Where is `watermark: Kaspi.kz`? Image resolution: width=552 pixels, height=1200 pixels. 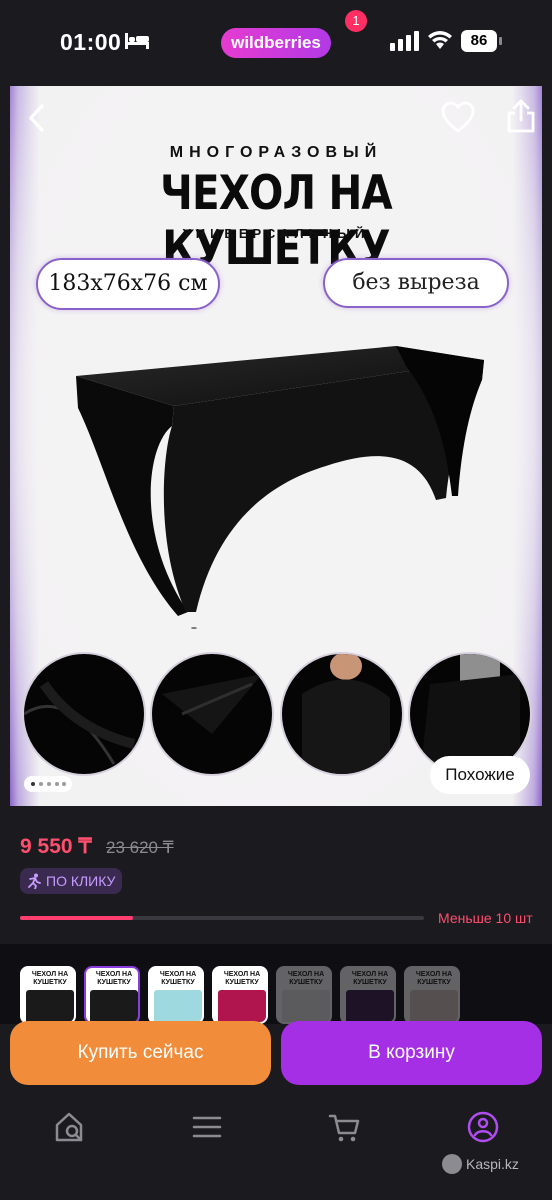
watermark: Kaspi.kz is located at coordinates (480, 1164).